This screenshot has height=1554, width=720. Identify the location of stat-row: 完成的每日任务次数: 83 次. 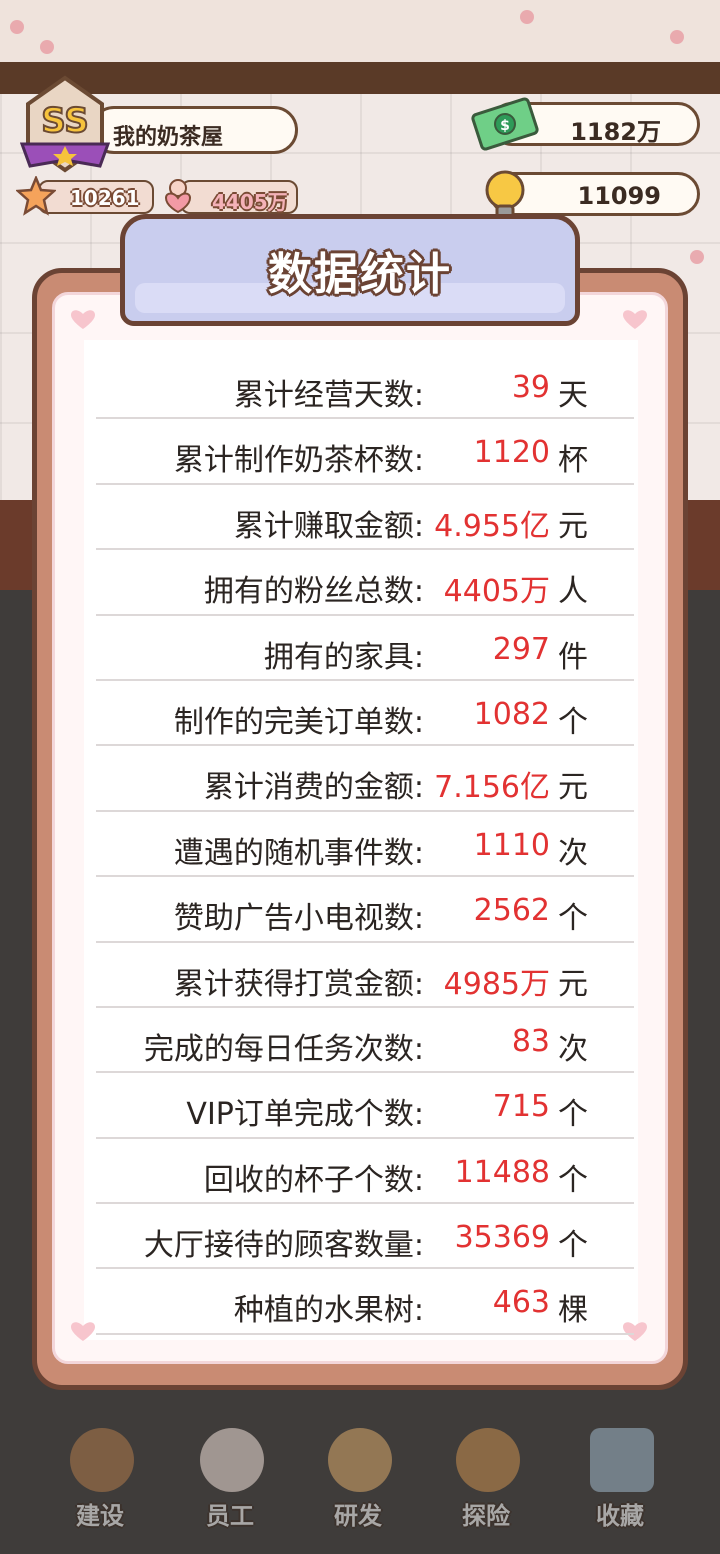
(365, 1041).